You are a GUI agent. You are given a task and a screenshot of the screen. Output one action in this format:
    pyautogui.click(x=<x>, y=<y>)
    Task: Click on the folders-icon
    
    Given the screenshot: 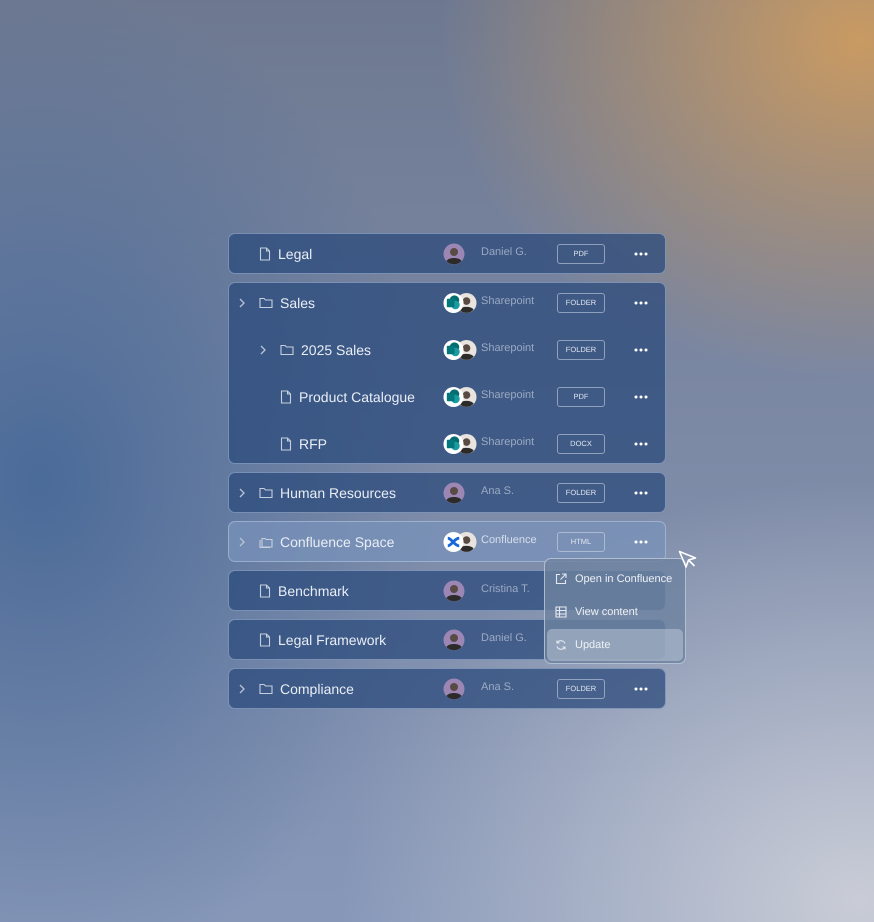 What is the action you would take?
    pyautogui.click(x=266, y=542)
    